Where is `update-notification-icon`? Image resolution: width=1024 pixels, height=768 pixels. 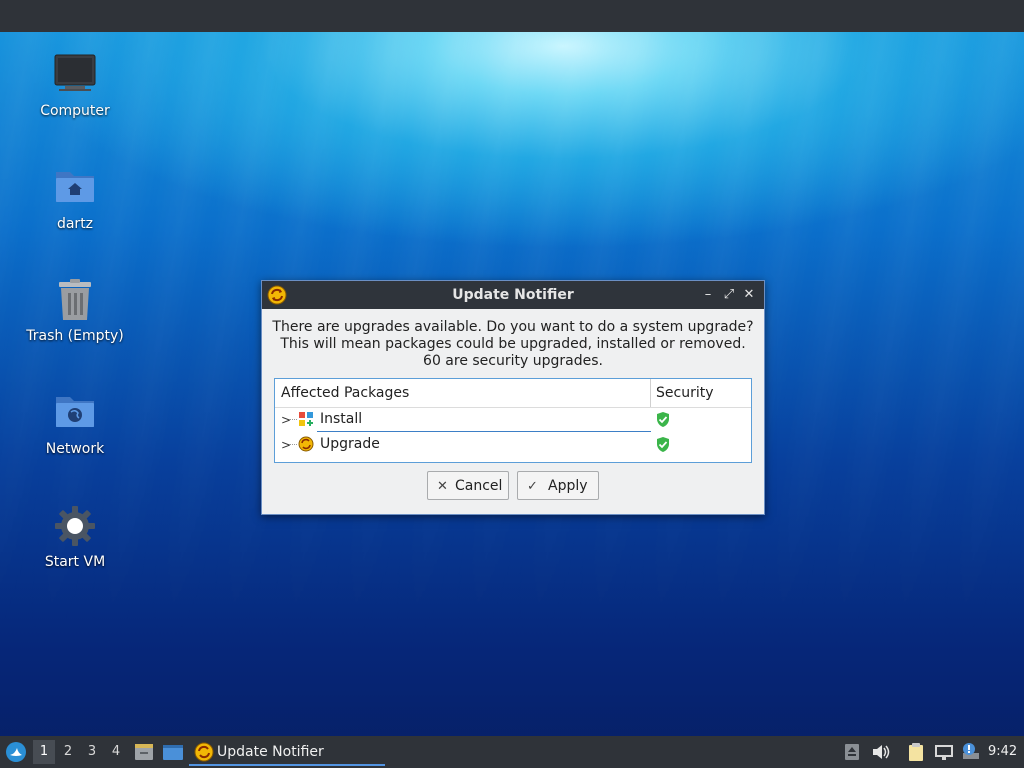 update-notification-icon is located at coordinates (970, 752).